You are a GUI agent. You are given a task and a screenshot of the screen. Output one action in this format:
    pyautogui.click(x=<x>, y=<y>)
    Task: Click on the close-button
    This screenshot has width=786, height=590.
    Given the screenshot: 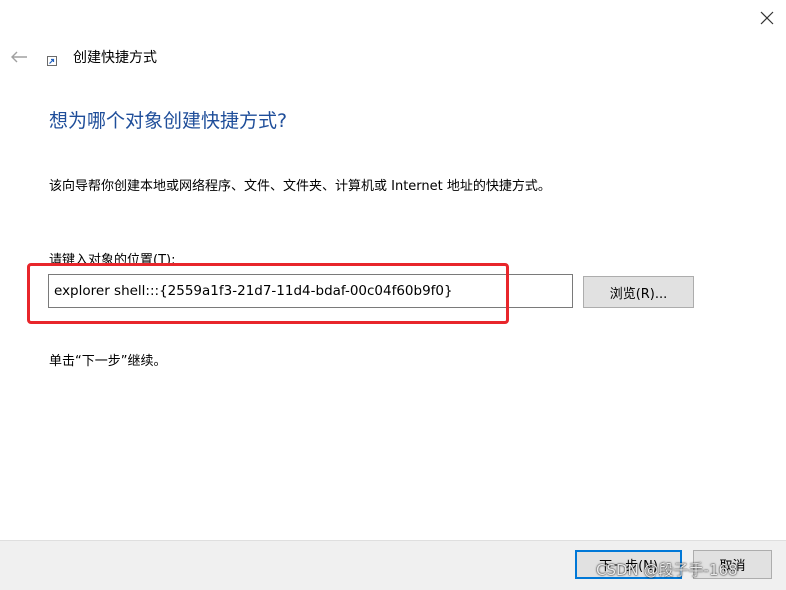 What is the action you would take?
    pyautogui.click(x=767, y=18)
    